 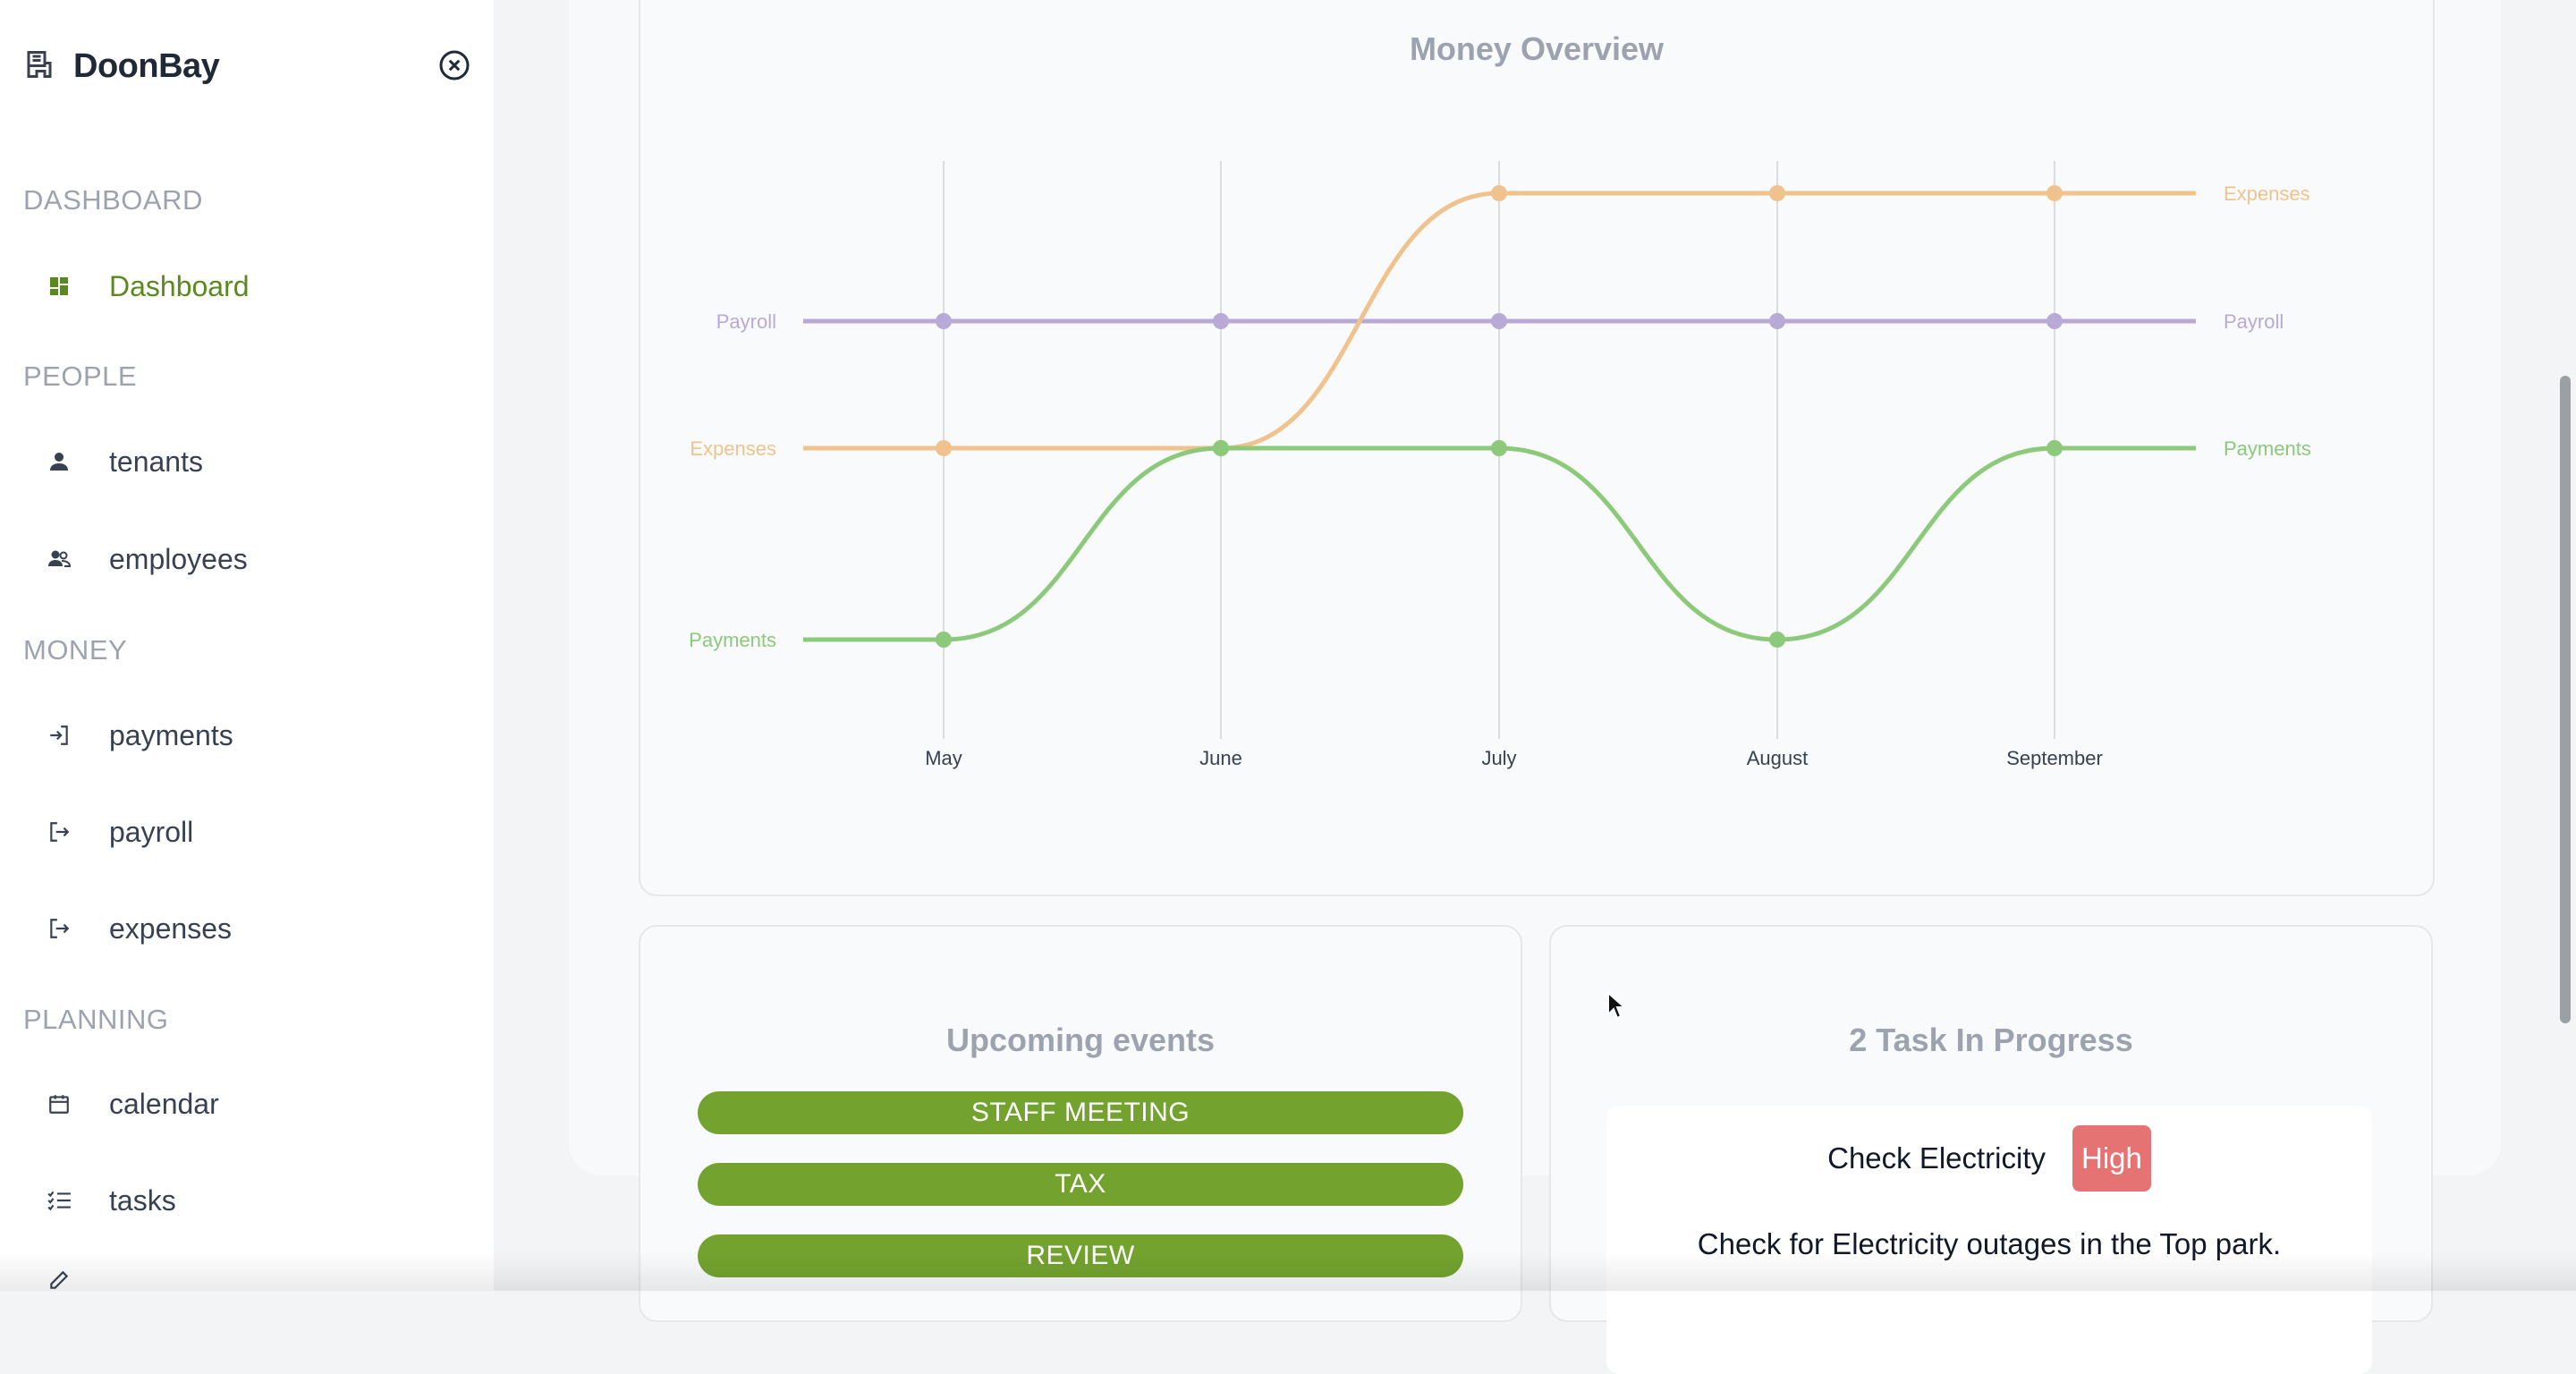 I want to click on series-label-left: Expenses, so click(x=733, y=448).